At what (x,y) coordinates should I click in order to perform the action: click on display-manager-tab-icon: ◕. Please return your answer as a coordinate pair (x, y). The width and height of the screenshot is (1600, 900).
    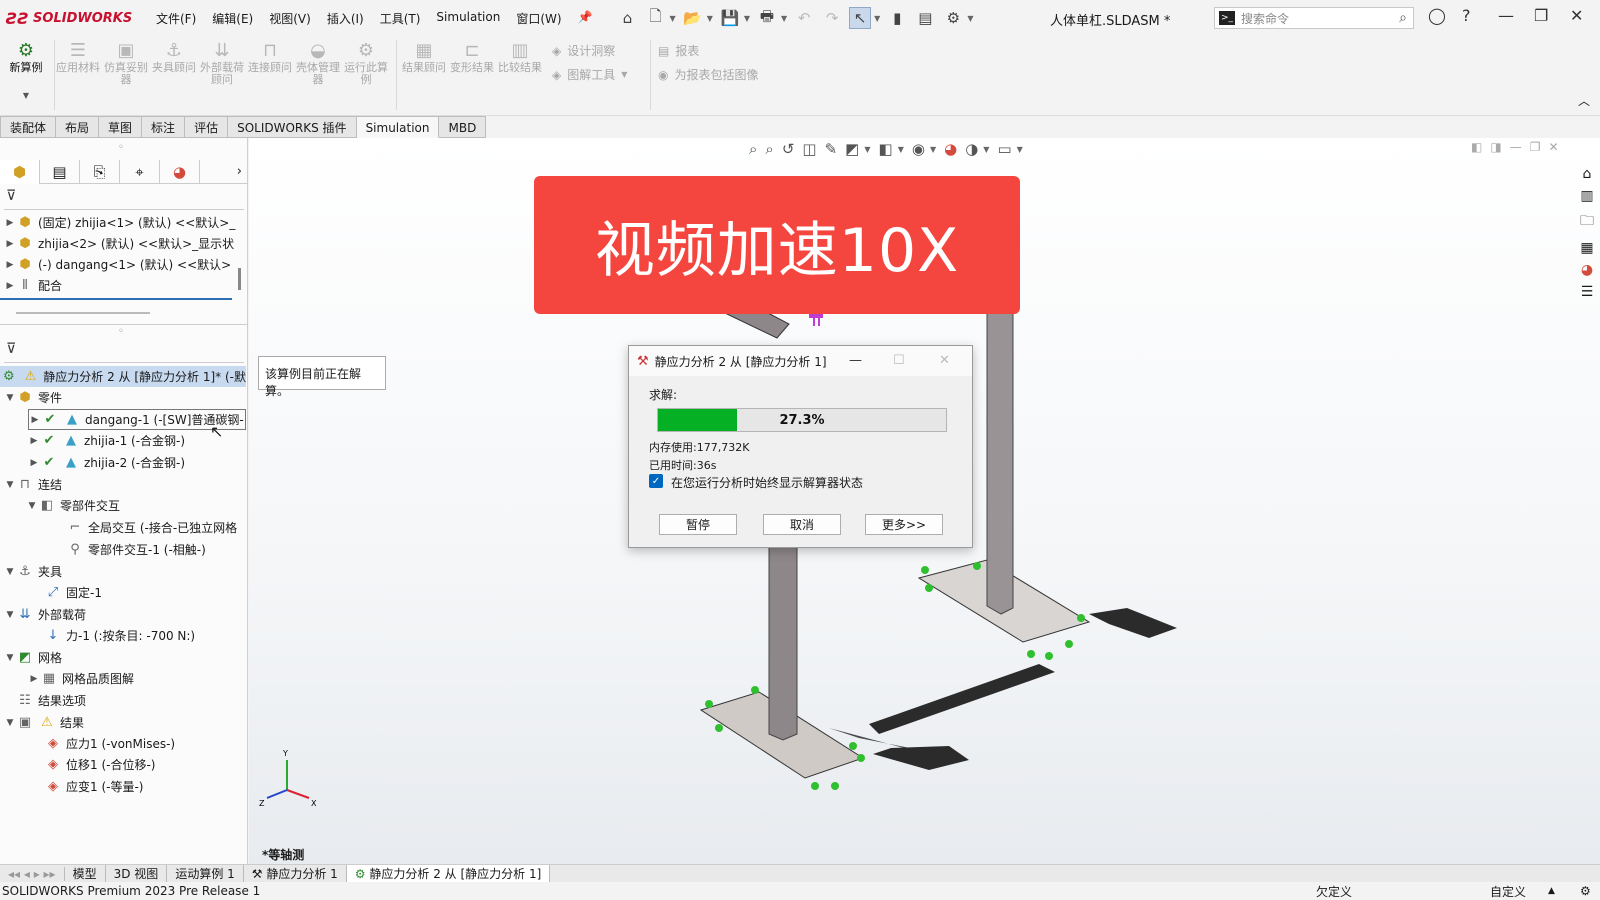
    Looking at the image, I should click on (180, 171).